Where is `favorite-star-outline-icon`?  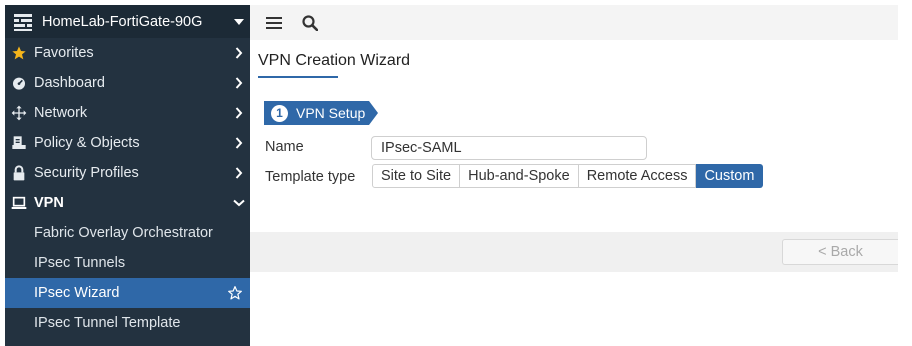
favorite-star-outline-icon is located at coordinates (235, 293).